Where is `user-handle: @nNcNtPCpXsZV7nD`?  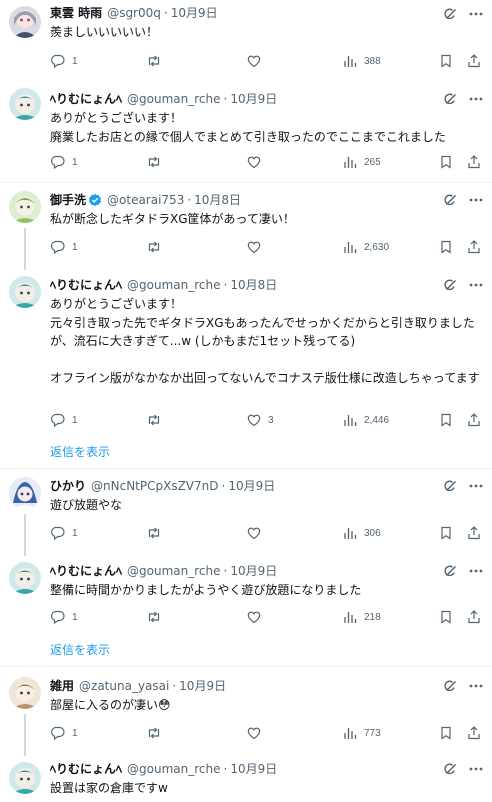
user-handle: @nNcNtPCpXsZV7nD is located at coordinates (154, 486).